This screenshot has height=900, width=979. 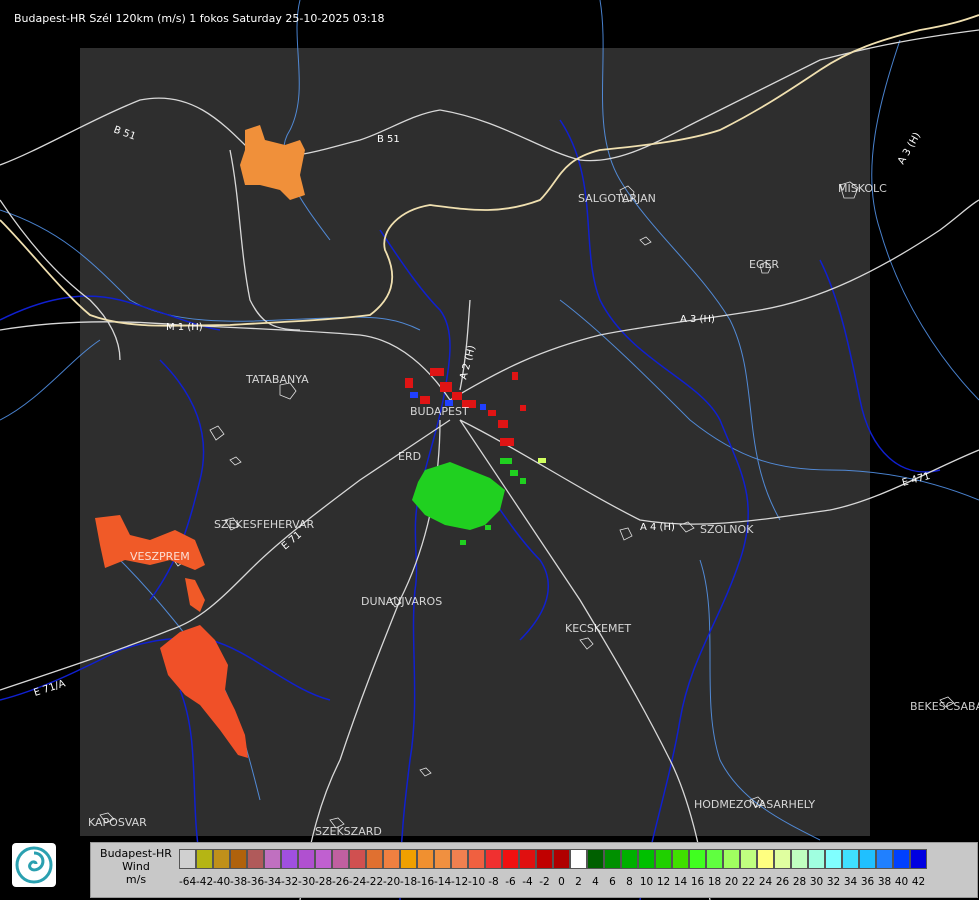 I want to click on legend-title: Budapest-HR Wind m/s, so click(x=136, y=866).